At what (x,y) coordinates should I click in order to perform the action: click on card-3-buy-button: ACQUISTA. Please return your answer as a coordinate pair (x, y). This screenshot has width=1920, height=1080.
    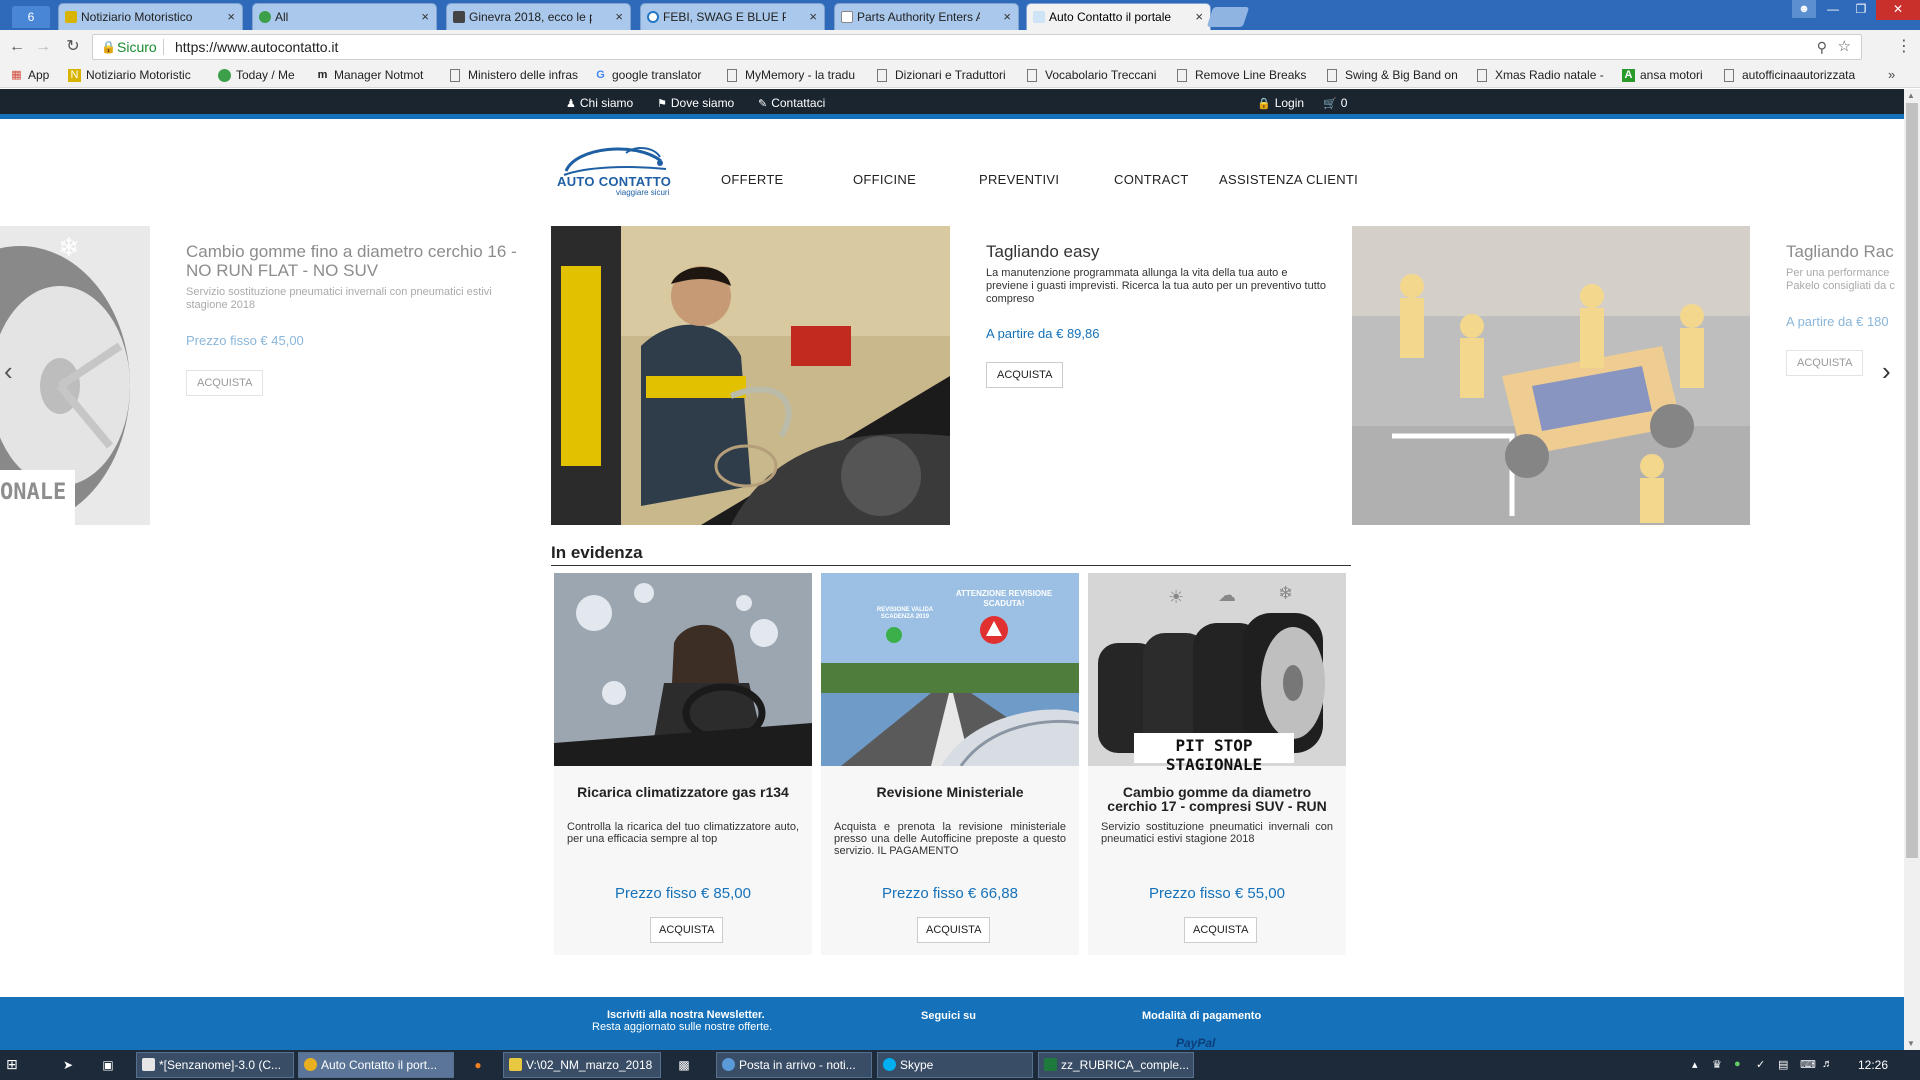
    Looking at the image, I should click on (1221, 930).